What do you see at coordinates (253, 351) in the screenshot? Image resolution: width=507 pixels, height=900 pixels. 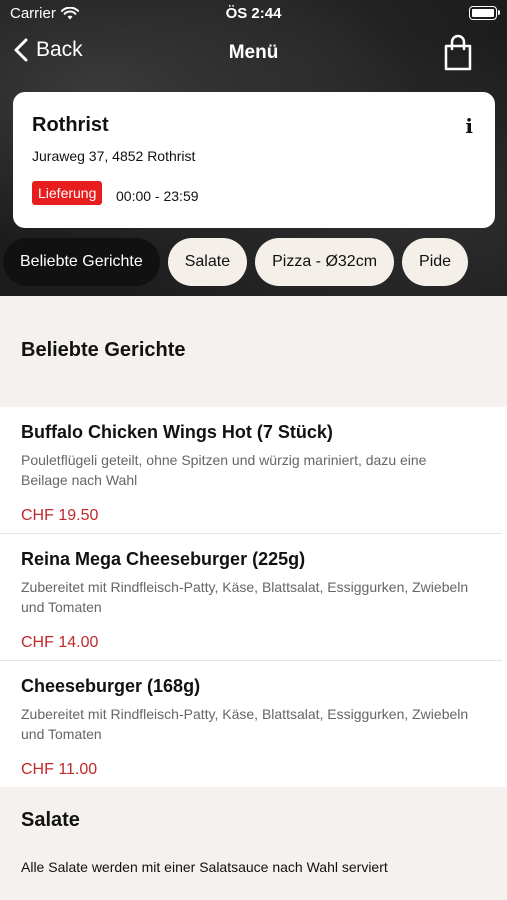 I see `section-header-popular: Beliebte Gerichte` at bounding box center [253, 351].